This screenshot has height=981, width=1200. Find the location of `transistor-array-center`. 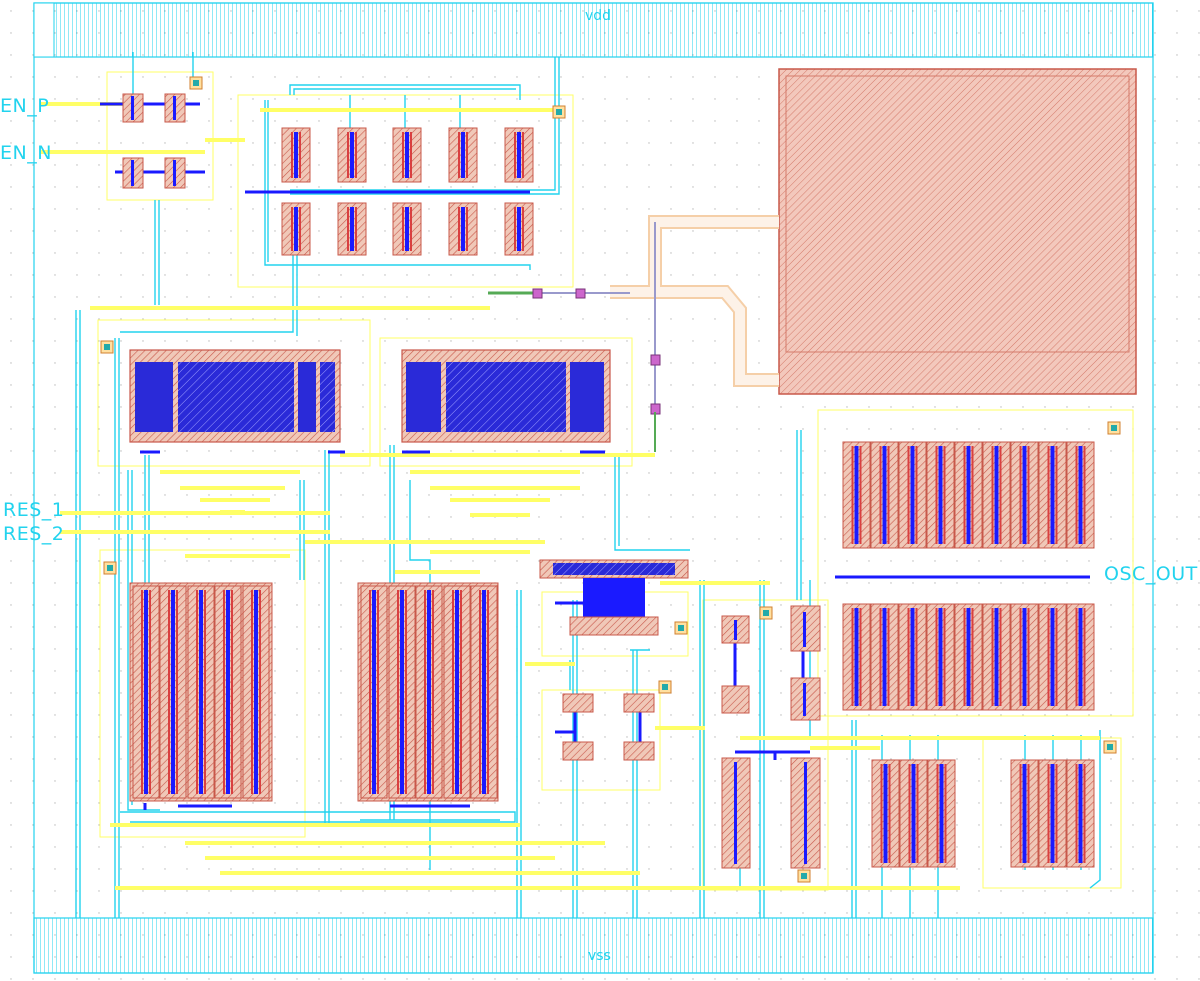

transistor-array-center is located at coordinates (428, 692).